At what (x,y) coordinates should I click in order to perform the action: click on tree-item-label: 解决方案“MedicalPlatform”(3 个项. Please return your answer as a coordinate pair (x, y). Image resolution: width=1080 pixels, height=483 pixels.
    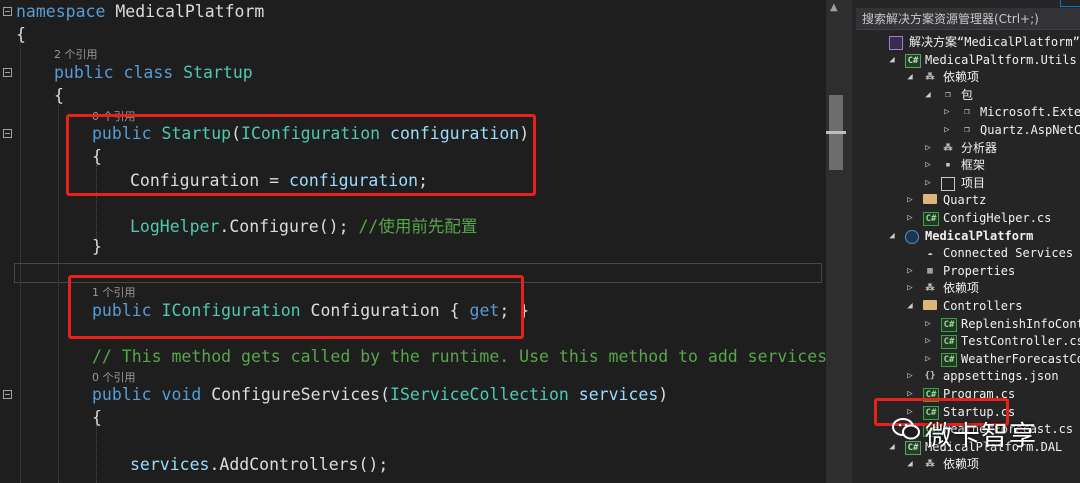
    Looking at the image, I should click on (994, 42).